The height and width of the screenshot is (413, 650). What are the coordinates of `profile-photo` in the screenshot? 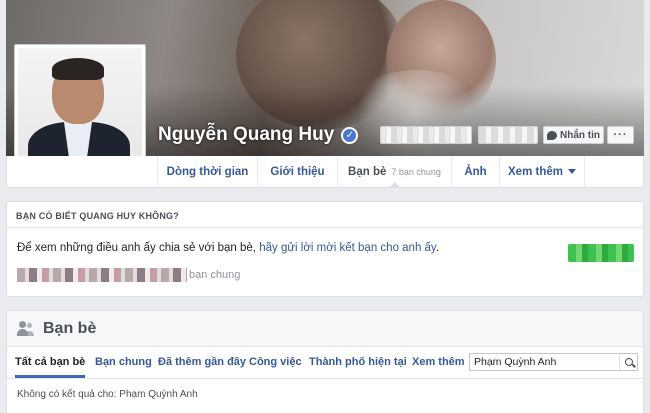 It's located at (80, 110).